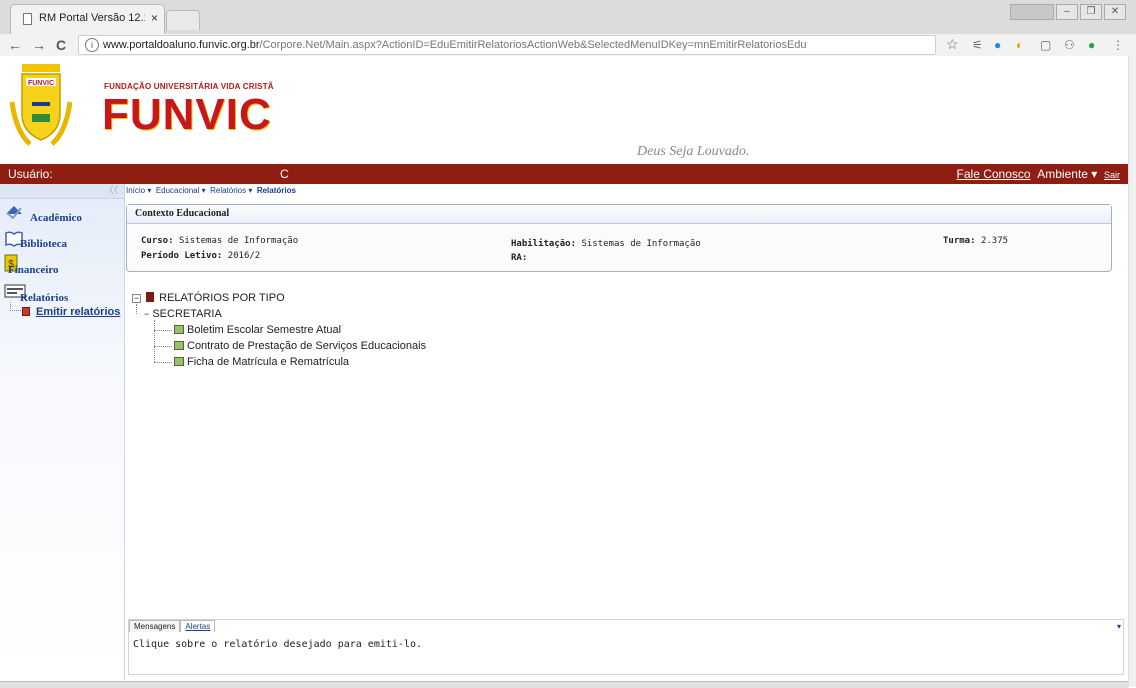  I want to click on breadcrumb-inicio: Início ▾, so click(138, 190).